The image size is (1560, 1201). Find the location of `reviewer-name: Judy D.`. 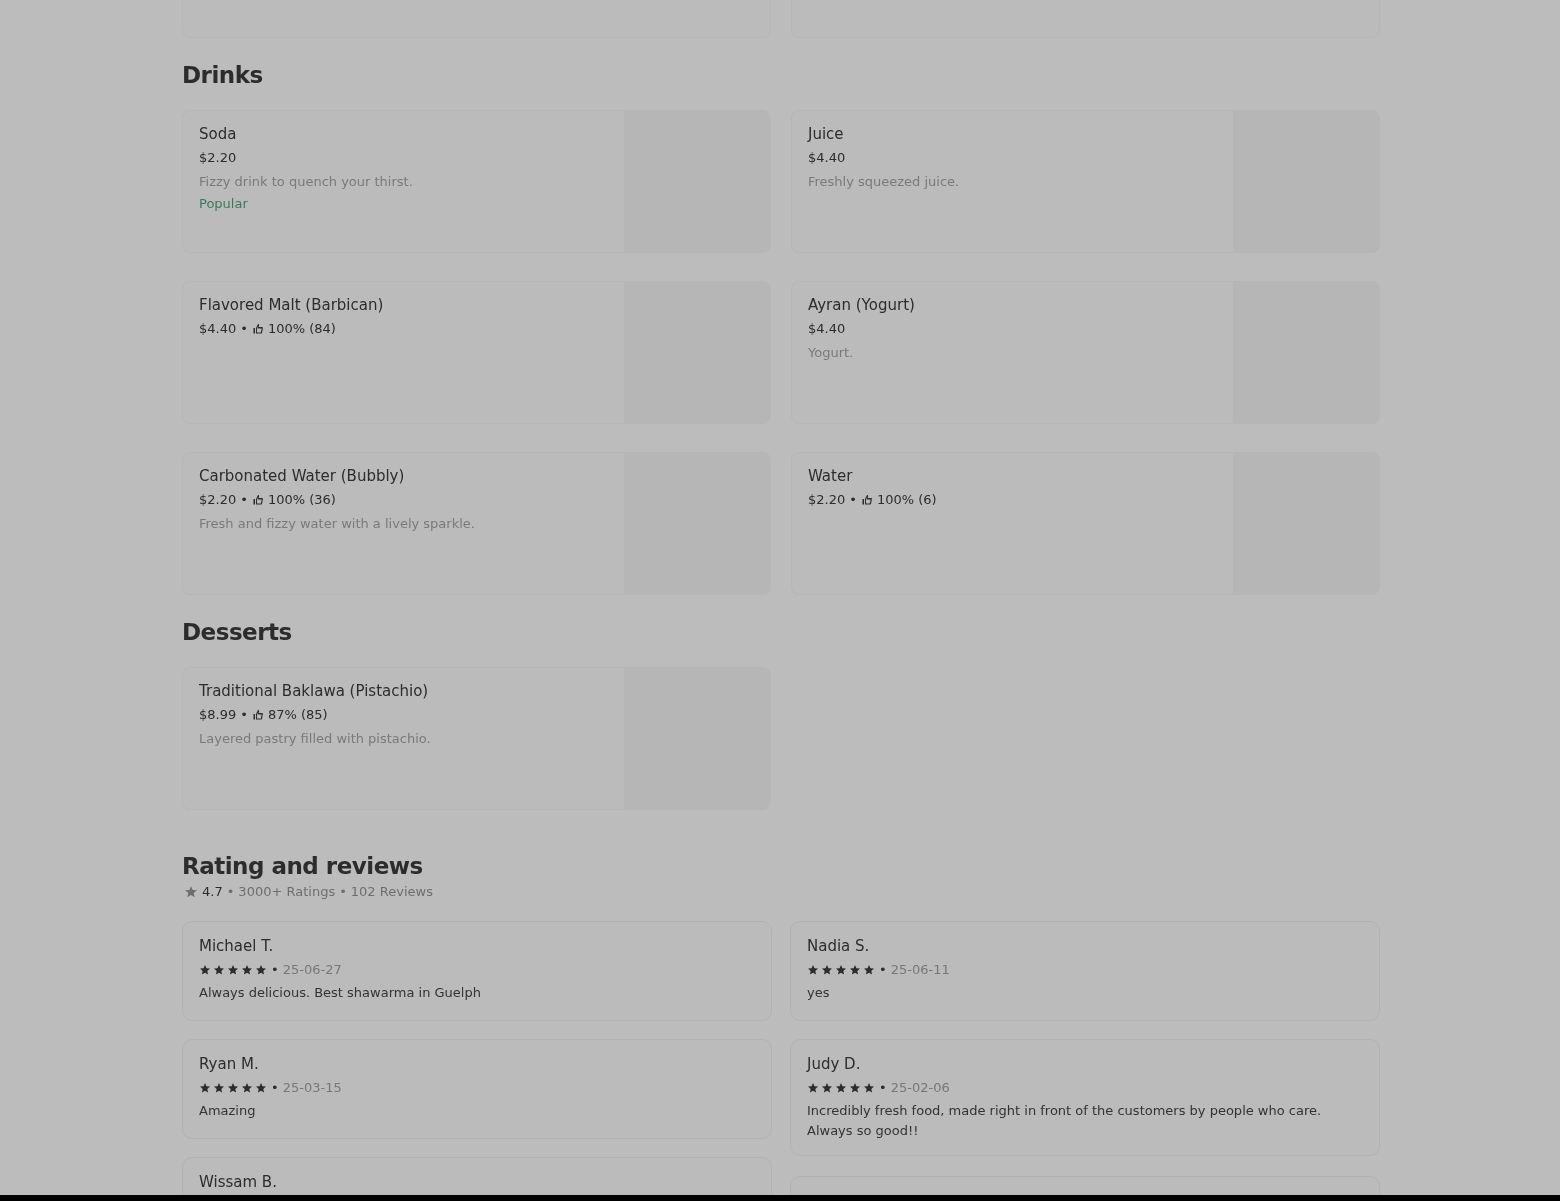

reviewer-name: Judy D. is located at coordinates (834, 1064).